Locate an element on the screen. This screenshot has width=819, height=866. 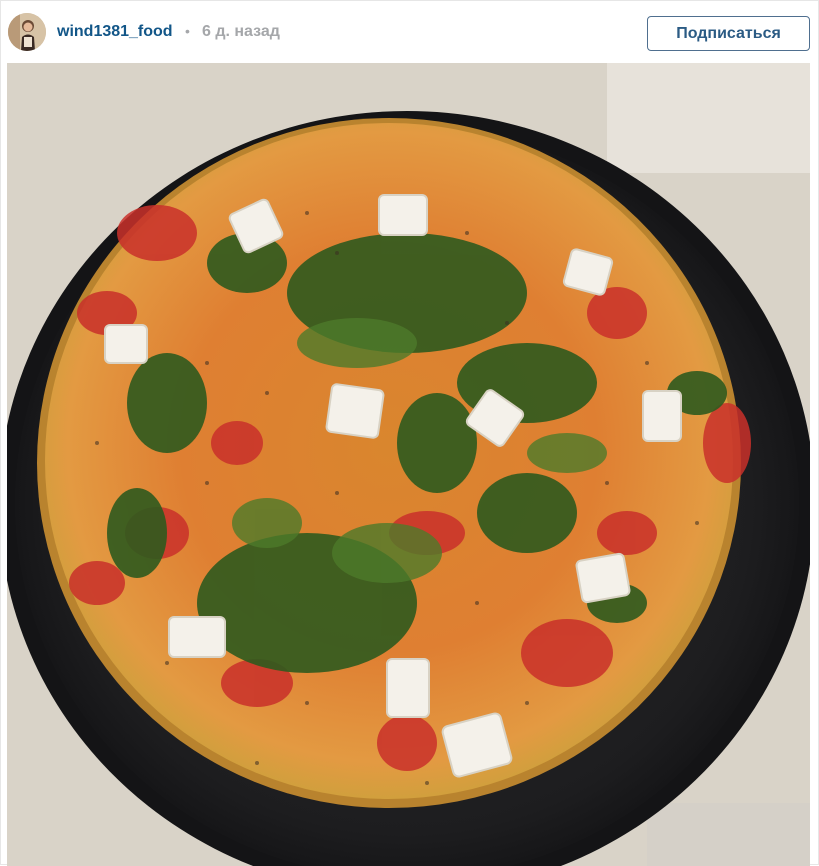
post-header: wind1381_food • 6 д. назад Подписаться is located at coordinates (409, 32).